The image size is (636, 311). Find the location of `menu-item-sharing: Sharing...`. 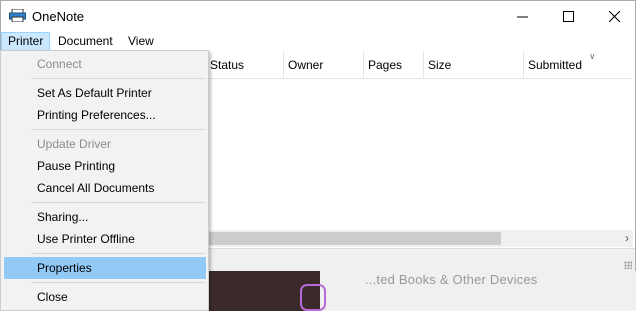

menu-item-sharing: Sharing... is located at coordinates (105, 217).